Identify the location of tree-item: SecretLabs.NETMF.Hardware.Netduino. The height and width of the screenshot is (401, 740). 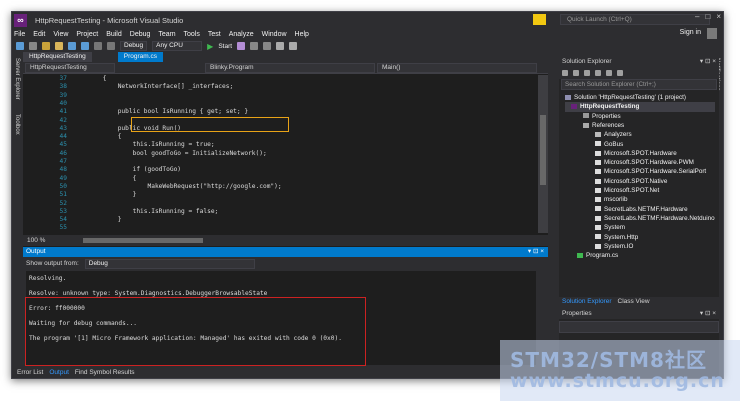
(655, 218).